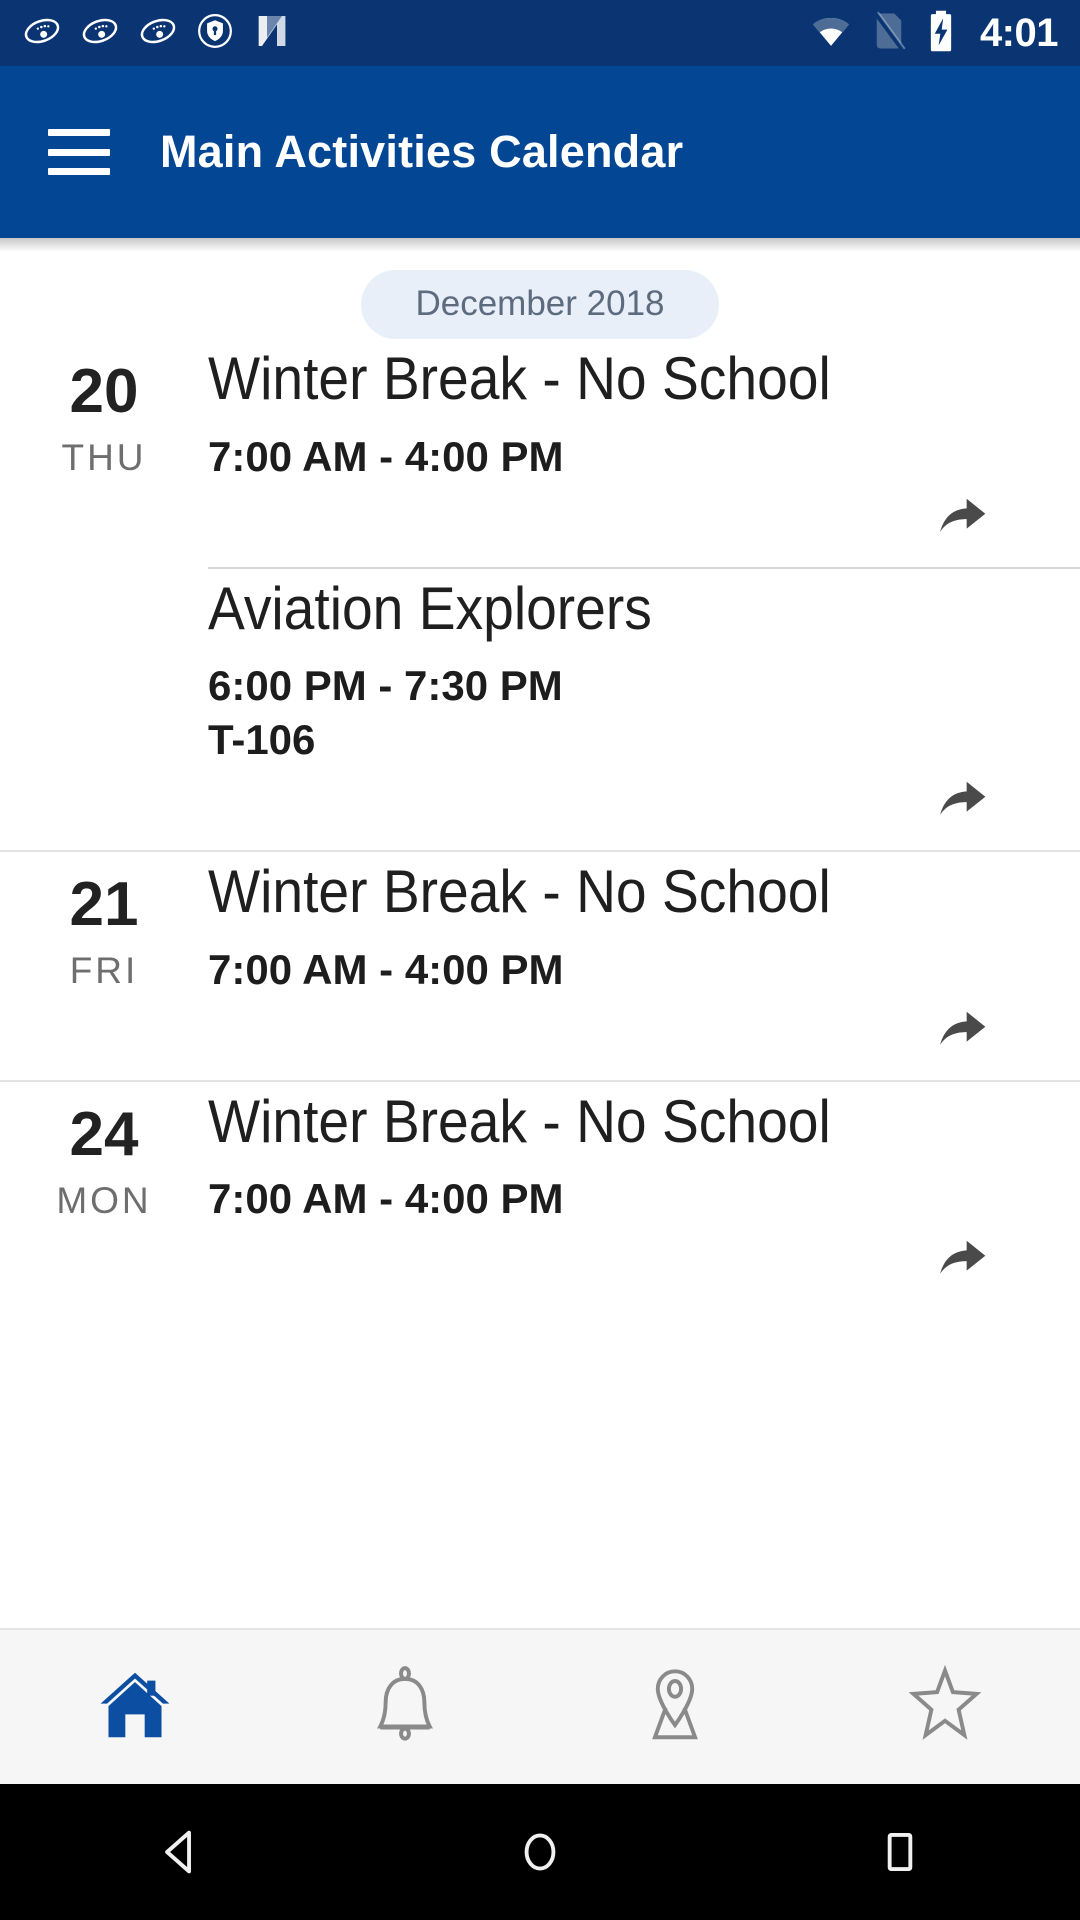 This screenshot has width=1080, height=1920. What do you see at coordinates (104, 971) in the screenshot?
I see `day-of-week: FRI` at bounding box center [104, 971].